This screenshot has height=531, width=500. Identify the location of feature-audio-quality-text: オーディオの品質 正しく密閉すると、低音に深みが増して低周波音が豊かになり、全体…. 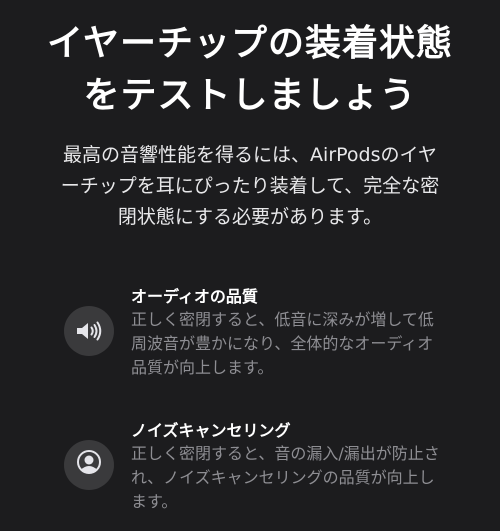
(286, 333).